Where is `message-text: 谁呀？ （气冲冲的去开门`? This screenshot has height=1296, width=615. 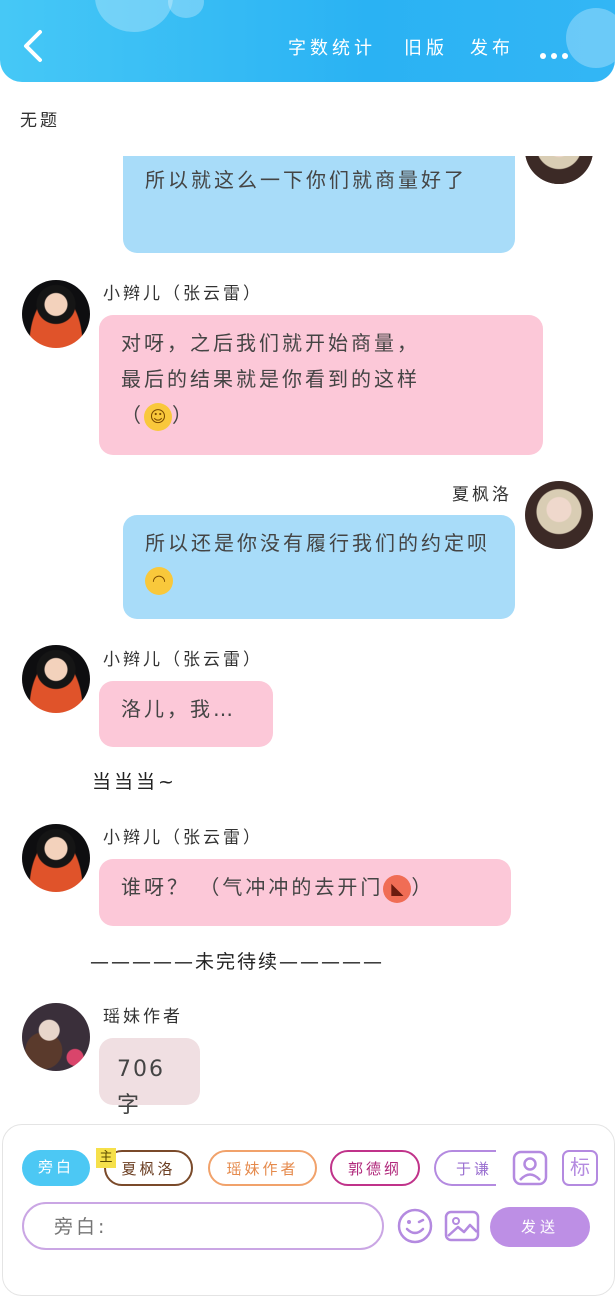 message-text: 谁呀？ （气冲冲的去开门 is located at coordinates (252, 887).